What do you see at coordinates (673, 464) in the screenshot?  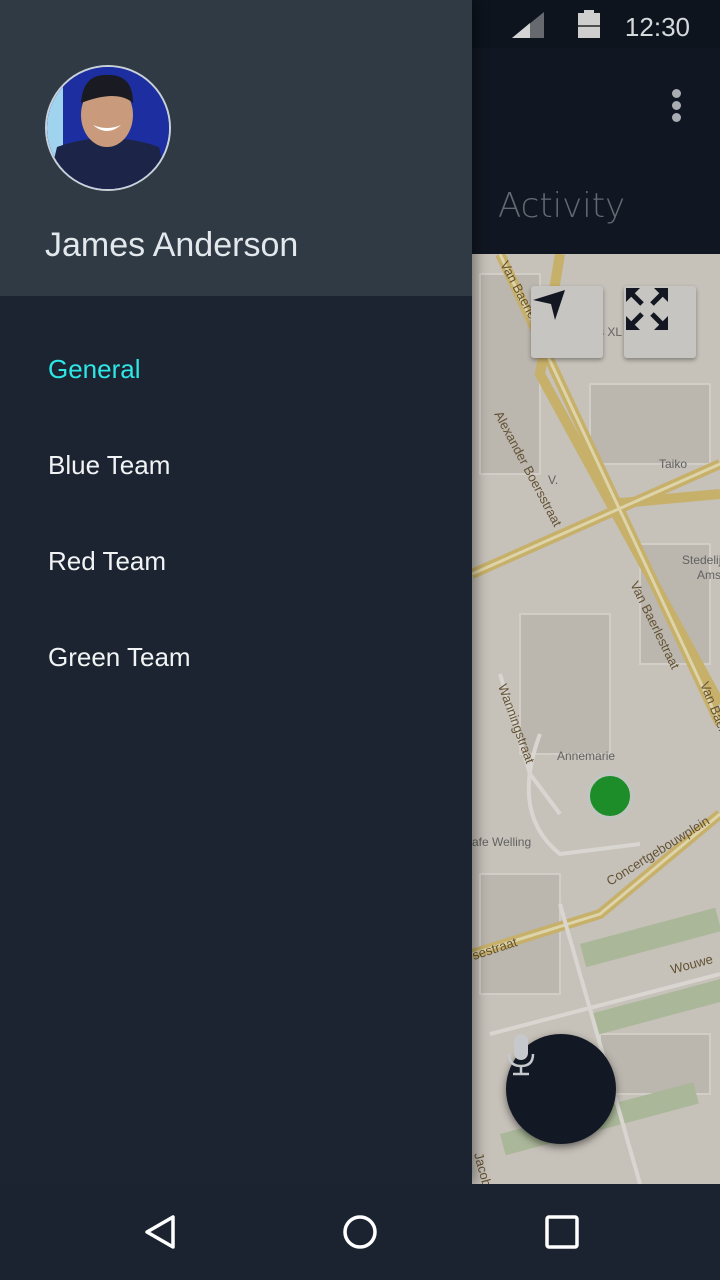 I see `map-label: Taiko` at bounding box center [673, 464].